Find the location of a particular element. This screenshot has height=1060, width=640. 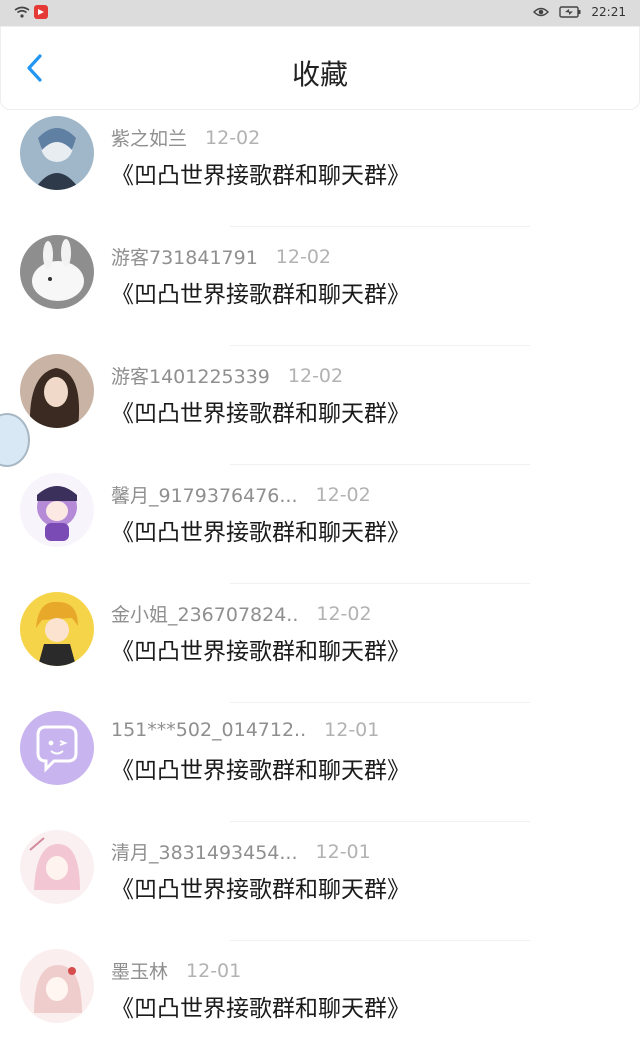

item-meta: 清月_3831493454... 12-01 is located at coordinates (241, 851).